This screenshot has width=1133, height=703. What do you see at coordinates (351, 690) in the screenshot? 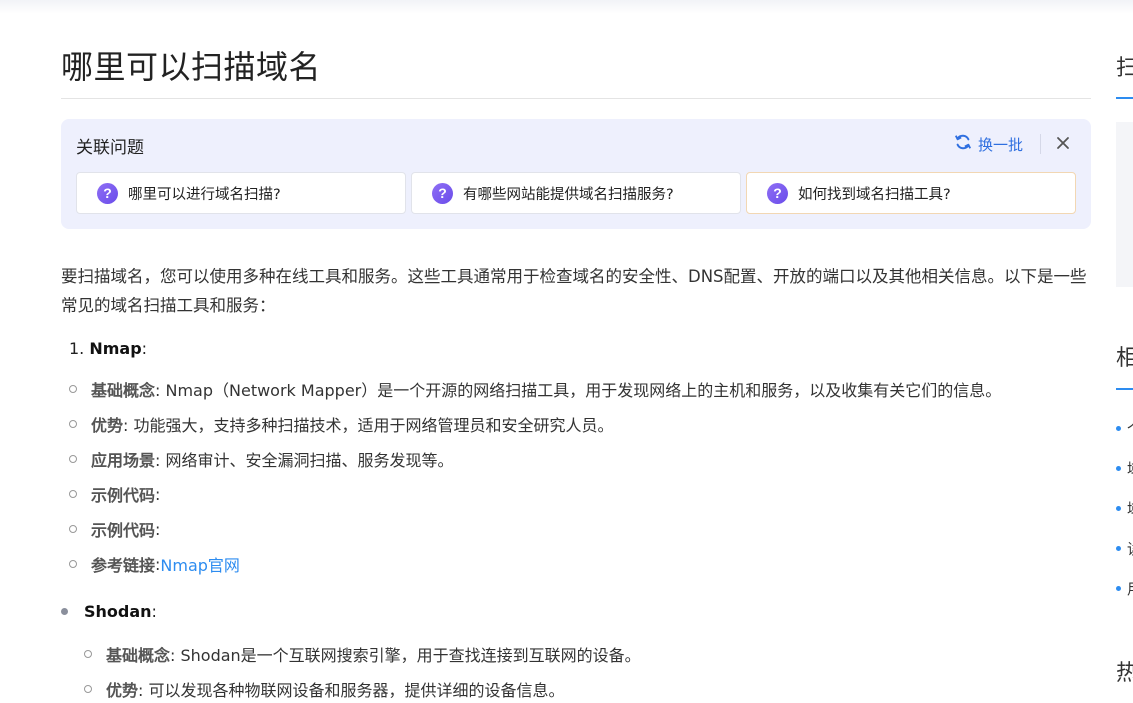
I see `point-text: : 可以发现各种物联网设备和服务器，提供详细的设备信息。` at bounding box center [351, 690].